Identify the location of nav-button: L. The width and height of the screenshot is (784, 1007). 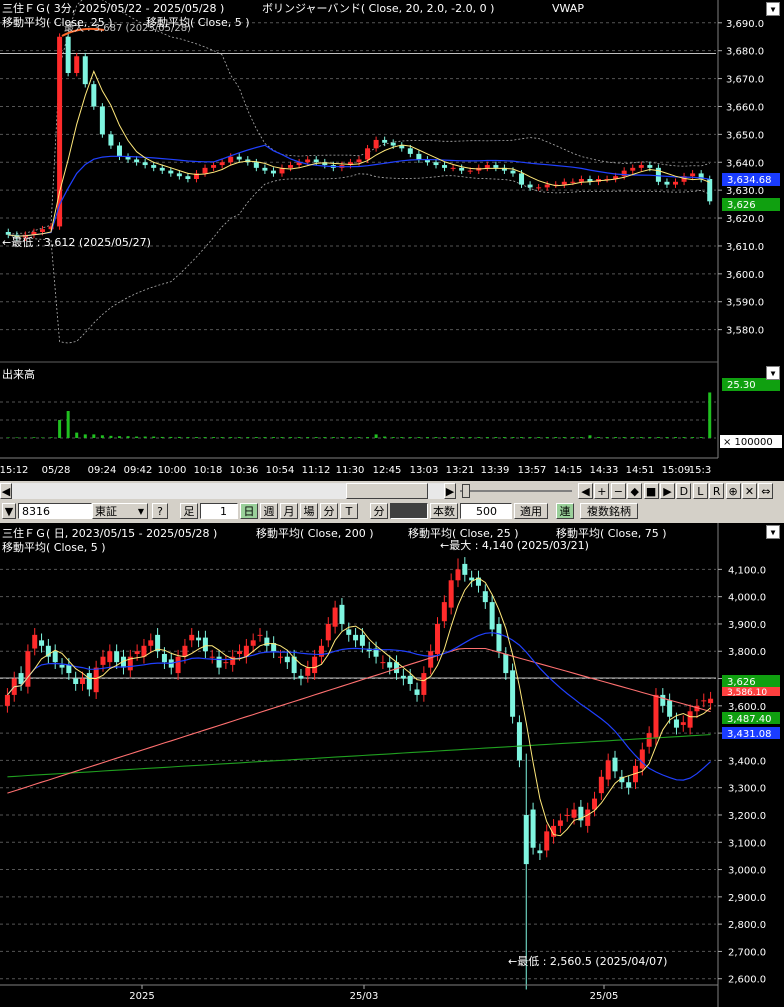
(700, 491).